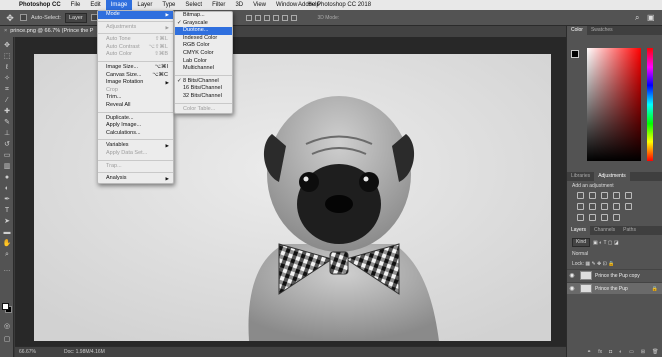  What do you see at coordinates (589, 352) in the screenshot?
I see `link-layers-icon: ⚭` at bounding box center [589, 352].